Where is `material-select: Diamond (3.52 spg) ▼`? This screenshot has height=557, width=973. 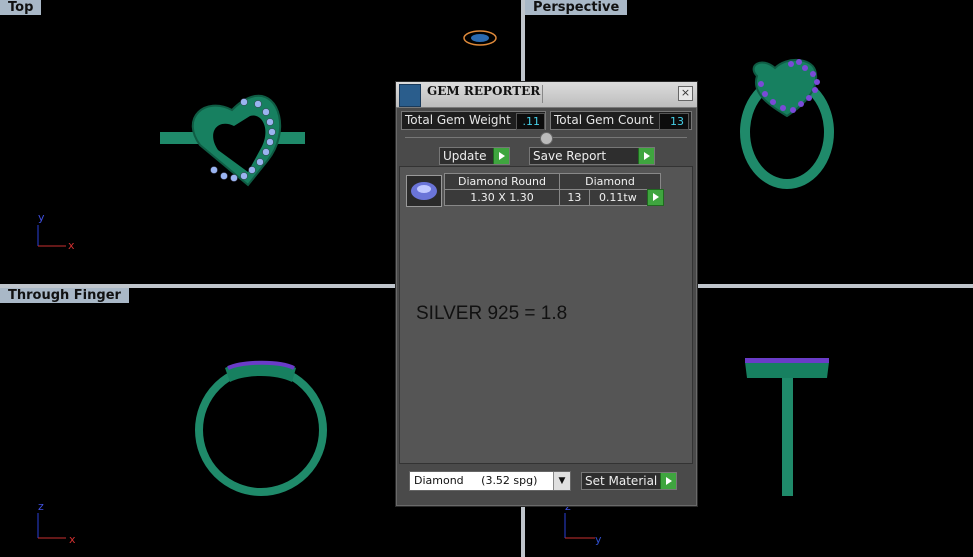
material-select: Diamond (3.52 spg) ▼ is located at coordinates (490, 481).